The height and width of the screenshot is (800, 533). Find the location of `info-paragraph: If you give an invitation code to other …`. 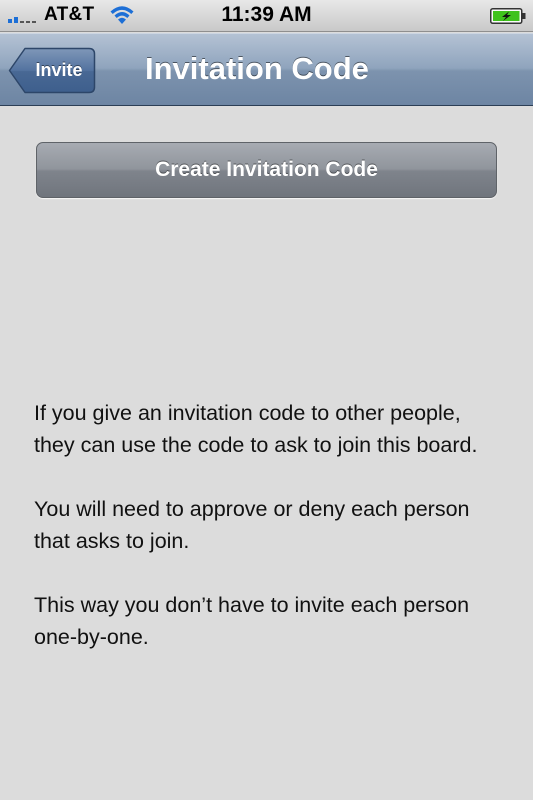

info-paragraph: If you give an invitation code to other … is located at coordinates (256, 429).